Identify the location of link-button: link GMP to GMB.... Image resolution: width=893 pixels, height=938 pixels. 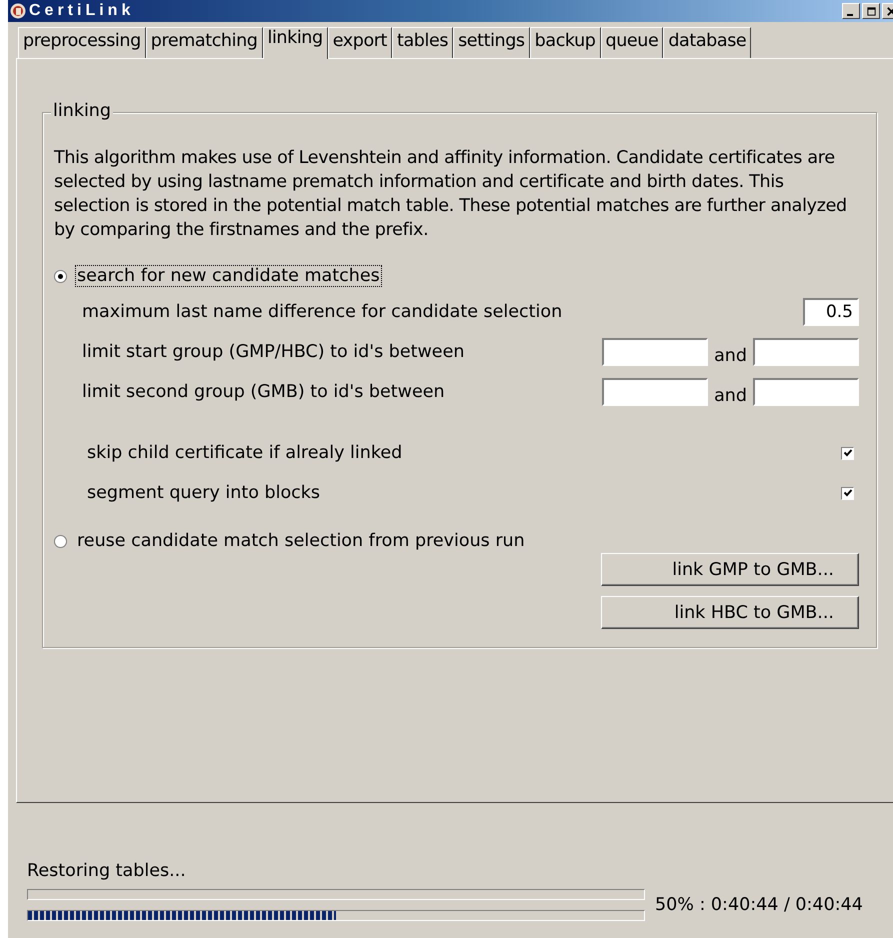
(730, 569).